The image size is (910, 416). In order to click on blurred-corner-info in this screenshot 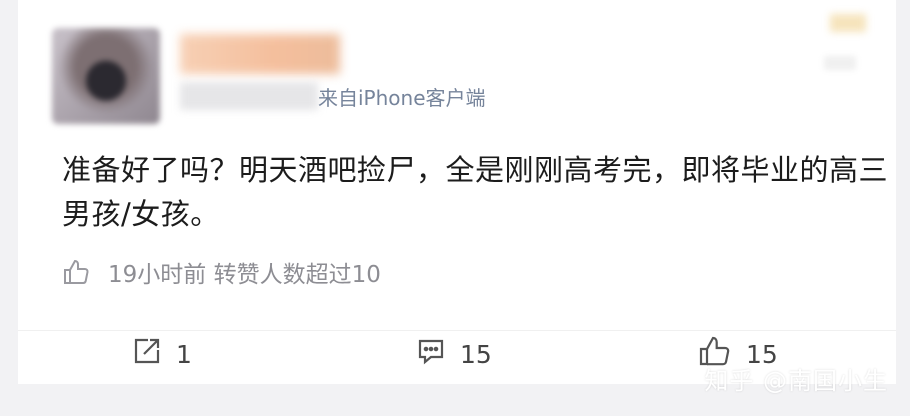, I will do `click(840, 63)`.